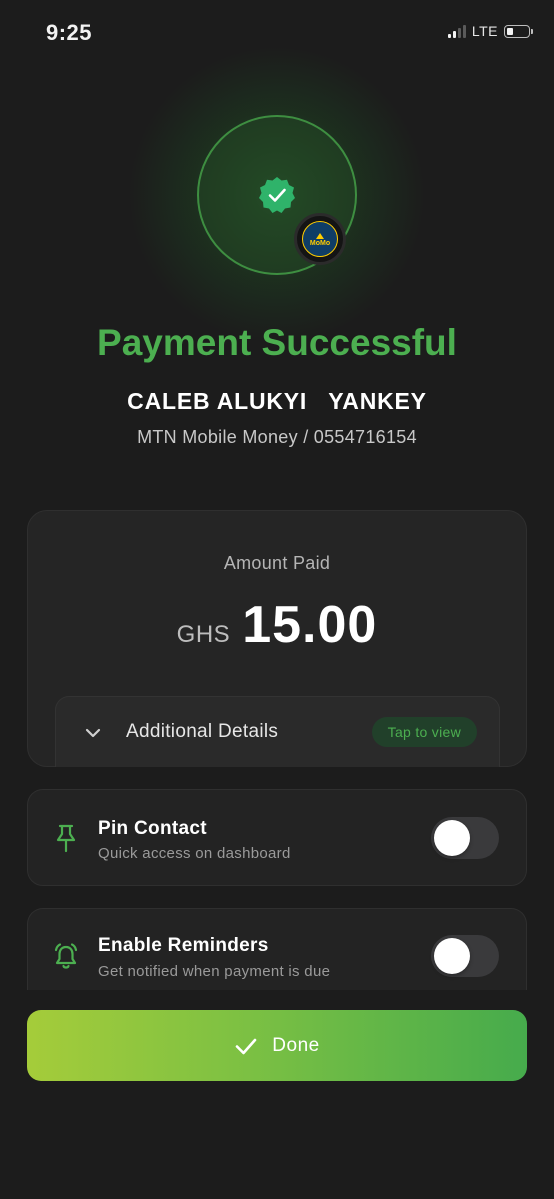 This screenshot has height=1199, width=554. I want to click on tap-to-view-badge: Tap to view, so click(424, 732).